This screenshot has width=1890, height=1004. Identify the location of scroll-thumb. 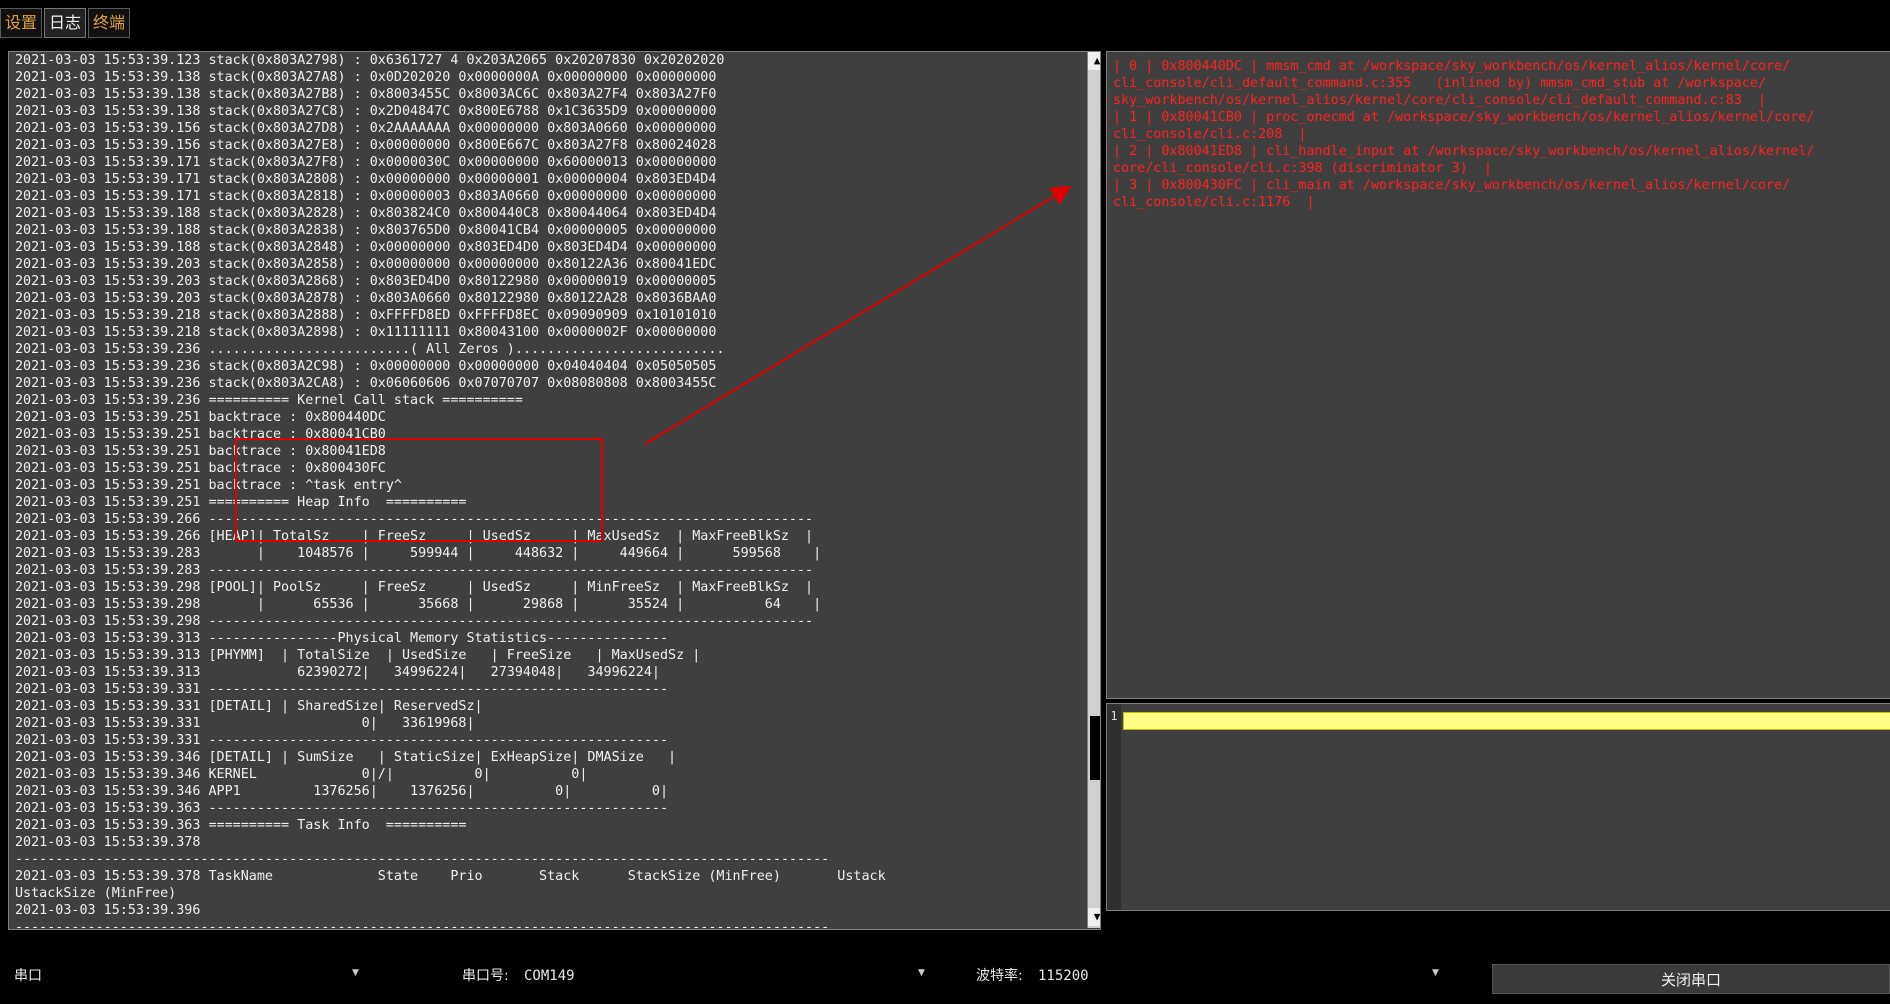
(1095, 748).